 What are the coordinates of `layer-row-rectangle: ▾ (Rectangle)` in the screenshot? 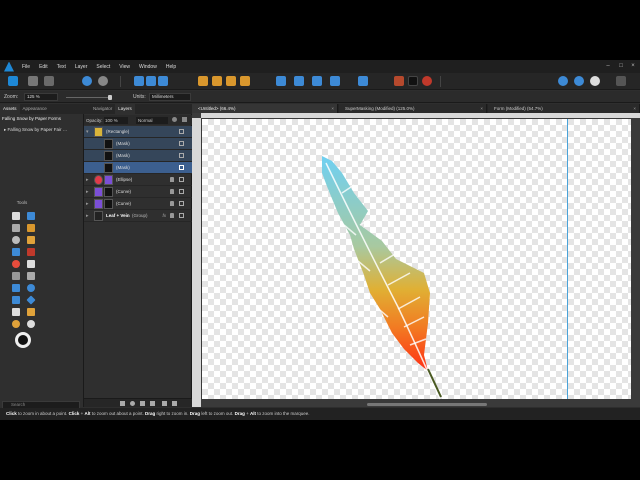 It's located at (138, 132).